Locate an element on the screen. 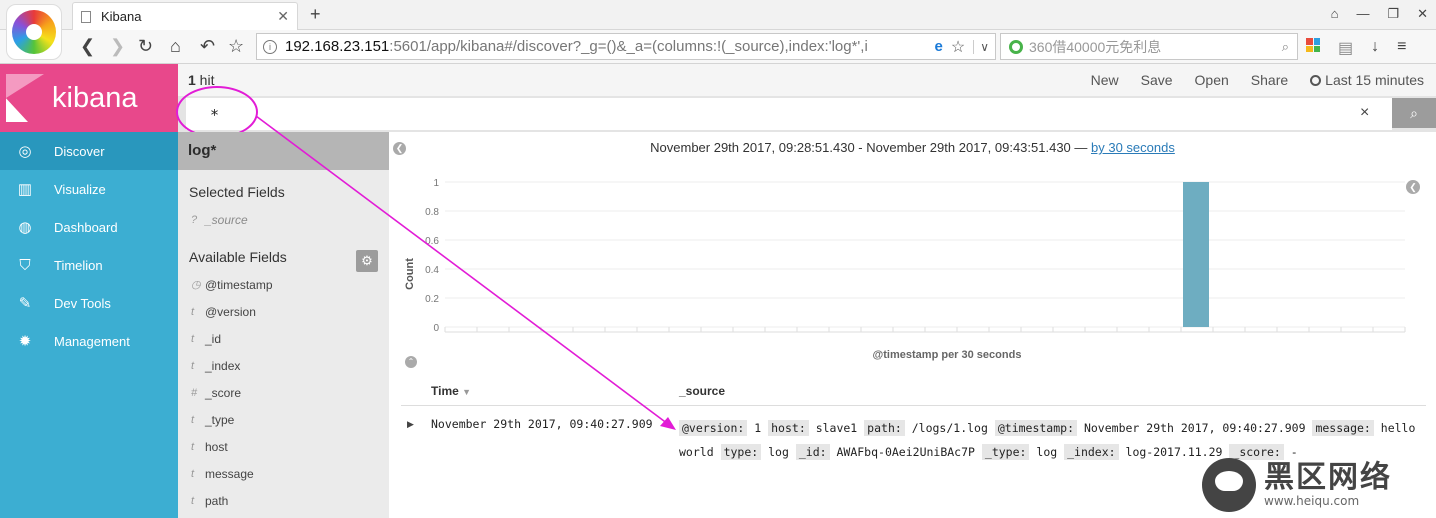 Image resolution: width=1436 pixels, height=518 pixels. collapse-table-icon: ⌃ is located at coordinates (411, 362).